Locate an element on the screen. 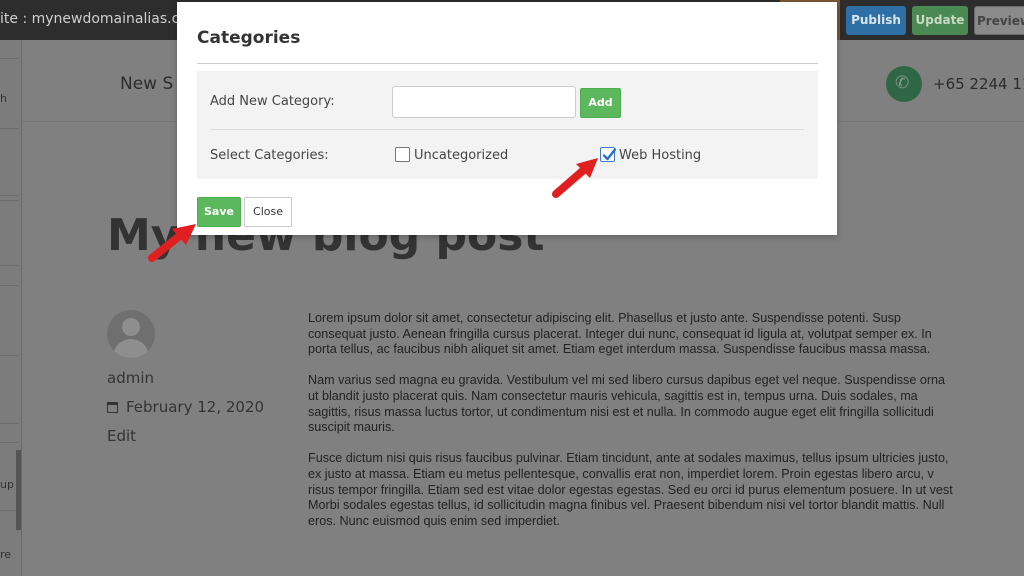  phone-badge: ✆ is located at coordinates (904, 84).